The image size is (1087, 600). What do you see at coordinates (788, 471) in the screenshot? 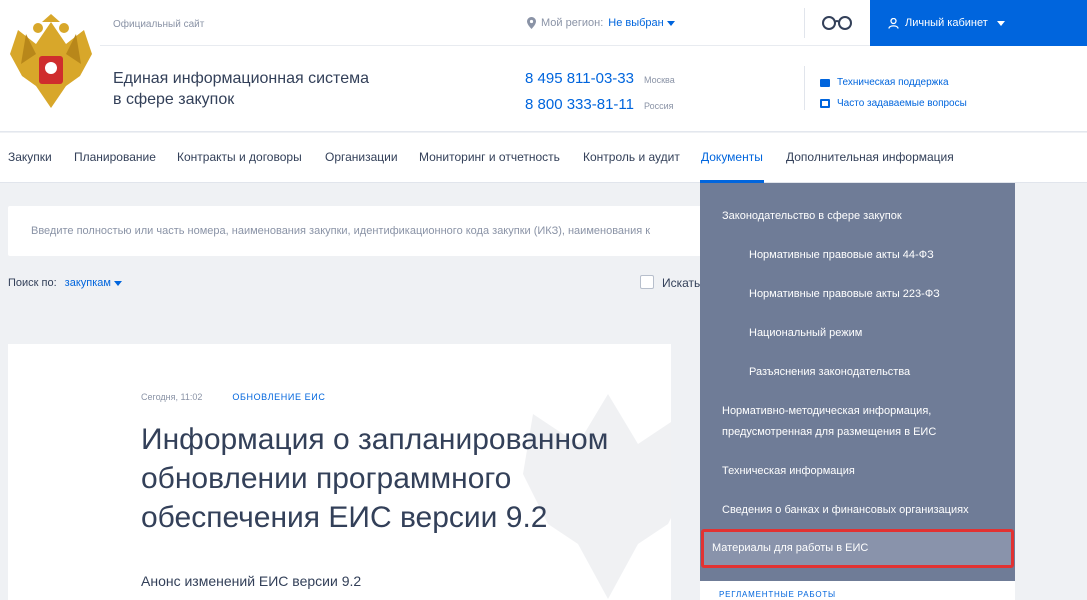
I see `menu-item-technical-info: Техническая информация` at bounding box center [788, 471].